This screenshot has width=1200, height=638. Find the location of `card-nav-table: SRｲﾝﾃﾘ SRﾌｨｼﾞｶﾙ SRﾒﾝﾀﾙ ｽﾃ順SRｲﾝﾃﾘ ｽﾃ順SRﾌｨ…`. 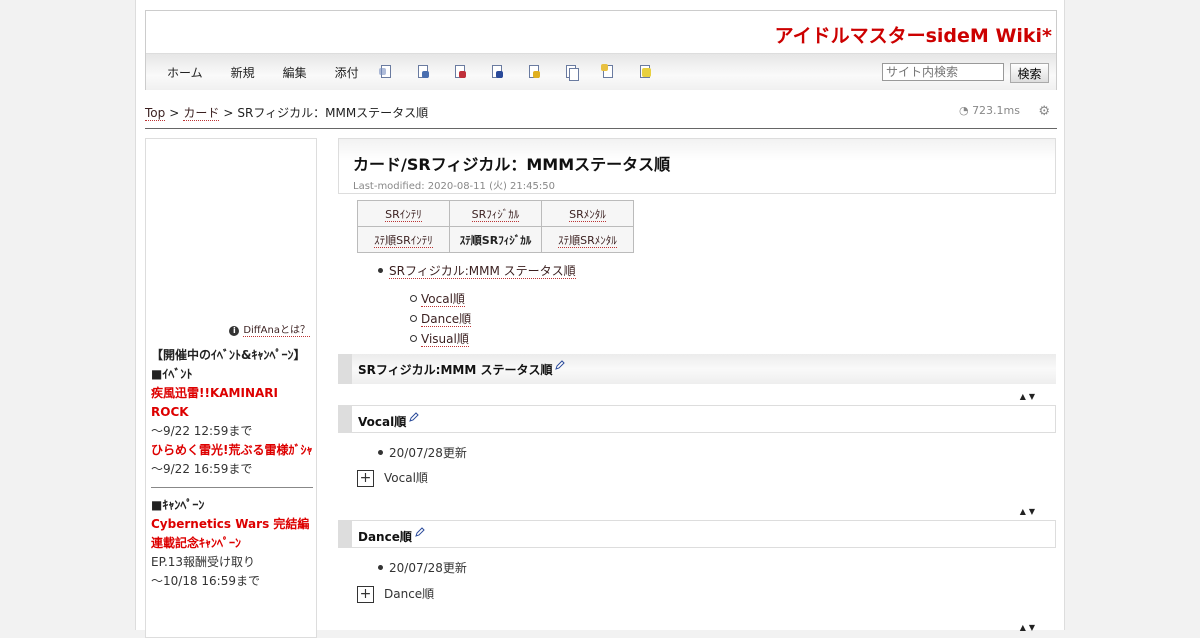

card-nav-table: SRｲﾝﾃﾘ SRﾌｨｼﾞｶﾙ SRﾒﾝﾀﾙ ｽﾃ順SRｲﾝﾃﾘ ｽﾃ順SRﾌｨ… is located at coordinates (495, 226).